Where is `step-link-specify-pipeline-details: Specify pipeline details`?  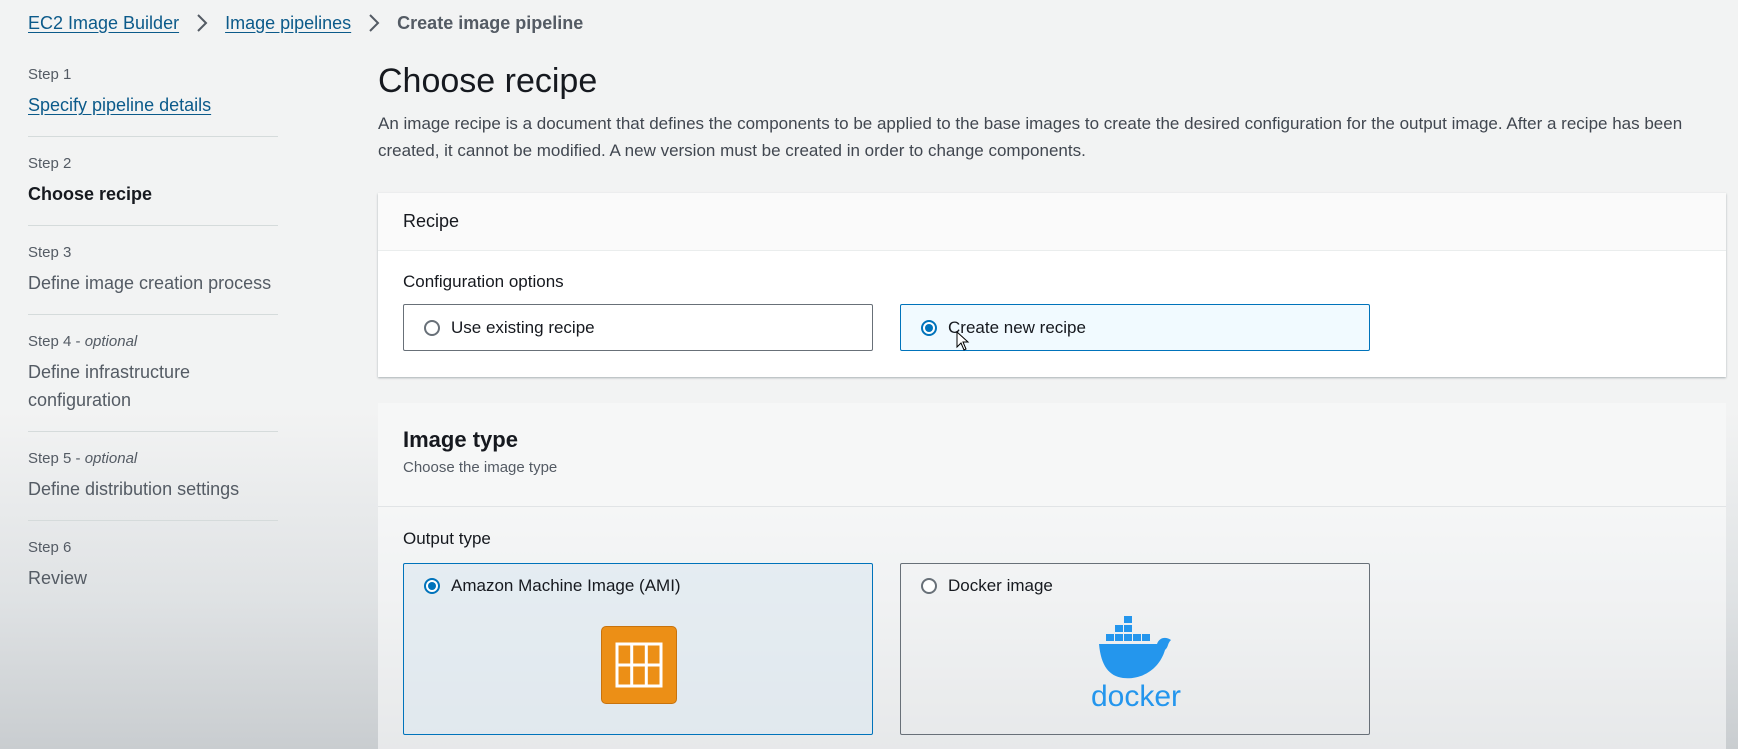 step-link-specify-pipeline-details: Specify pipeline details is located at coordinates (119, 105).